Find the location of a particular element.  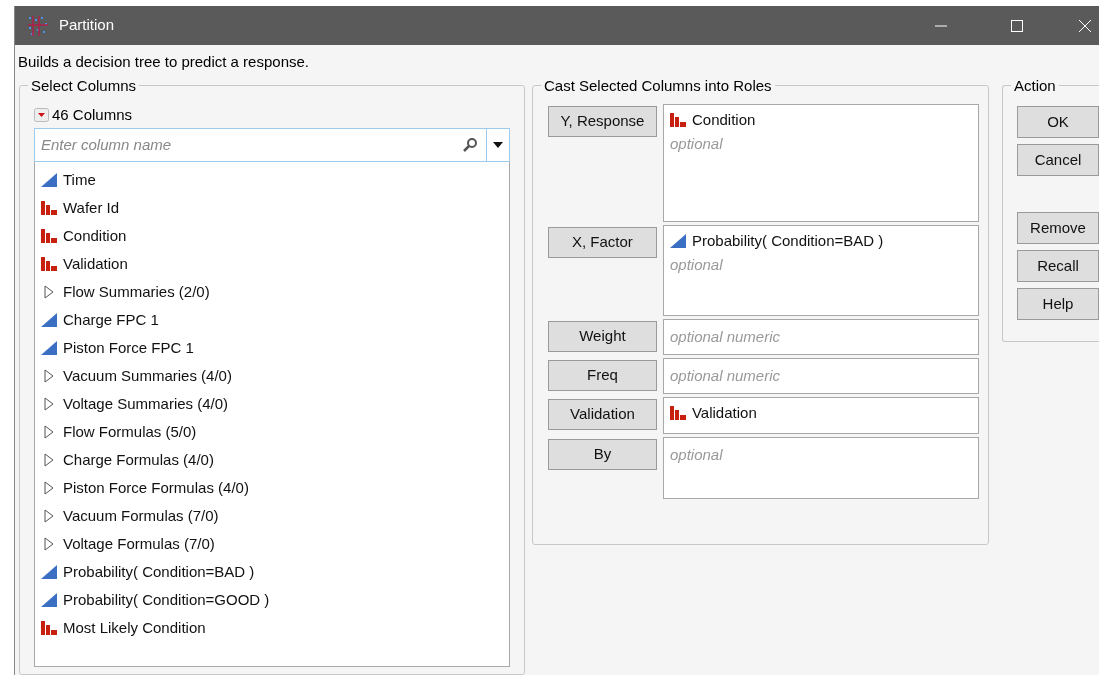

role-button: X, Factor is located at coordinates (602, 242).